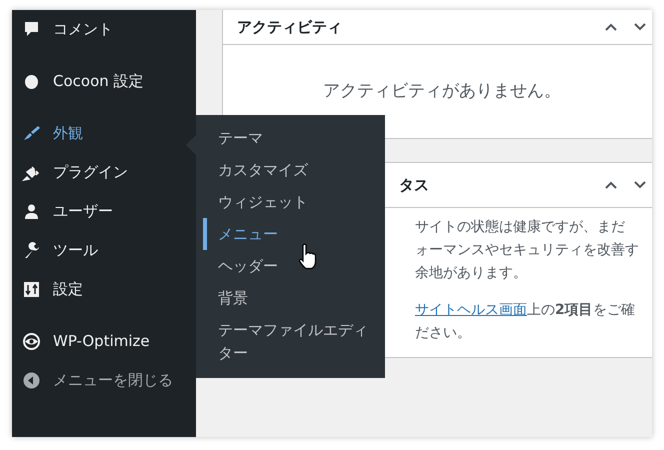 This screenshot has width=664, height=450. What do you see at coordinates (104, 29) in the screenshot?
I see `sidebar-item: コメント` at bounding box center [104, 29].